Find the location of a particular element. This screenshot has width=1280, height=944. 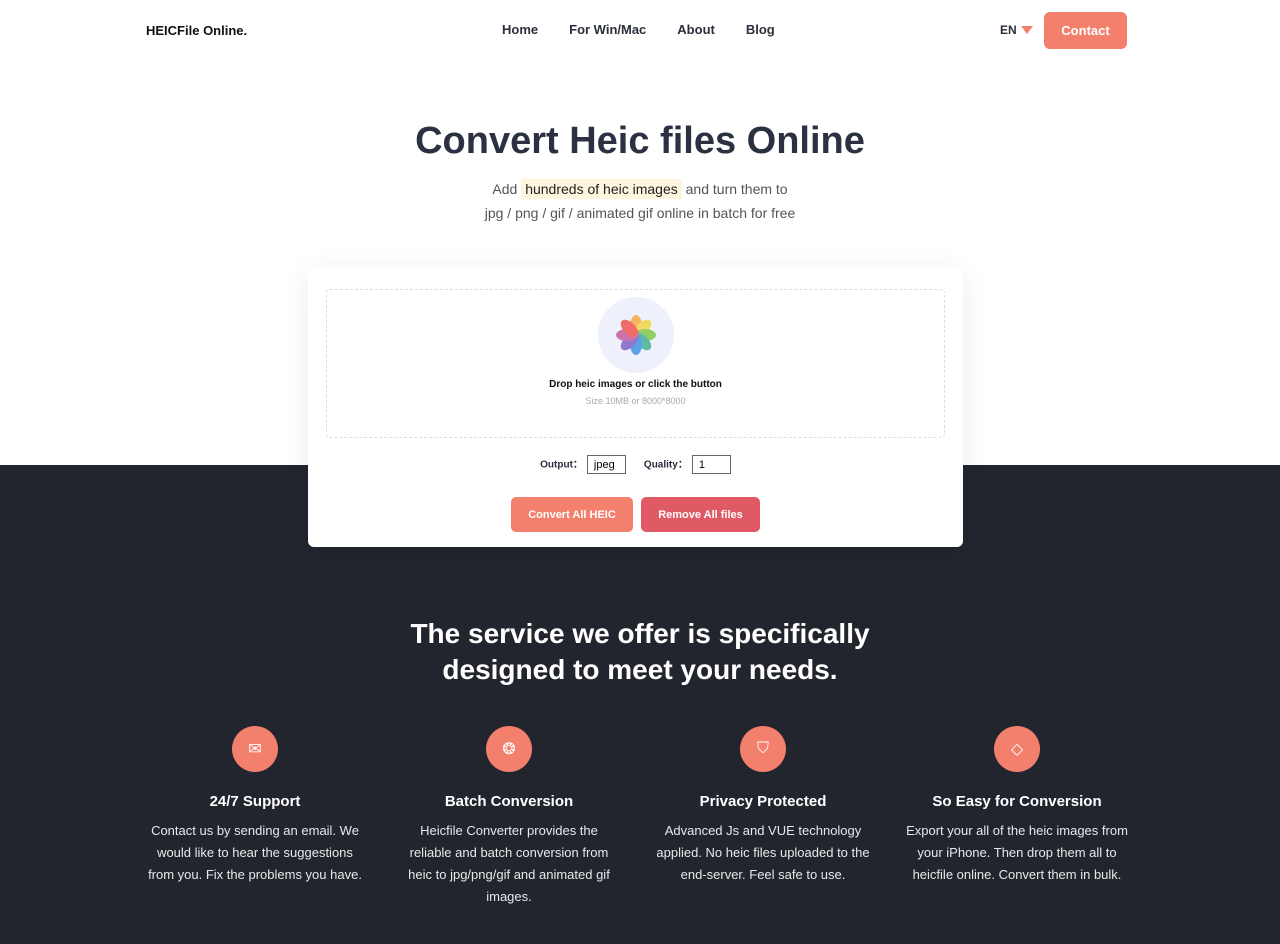

quality-option: Quality： is located at coordinates (687, 464).